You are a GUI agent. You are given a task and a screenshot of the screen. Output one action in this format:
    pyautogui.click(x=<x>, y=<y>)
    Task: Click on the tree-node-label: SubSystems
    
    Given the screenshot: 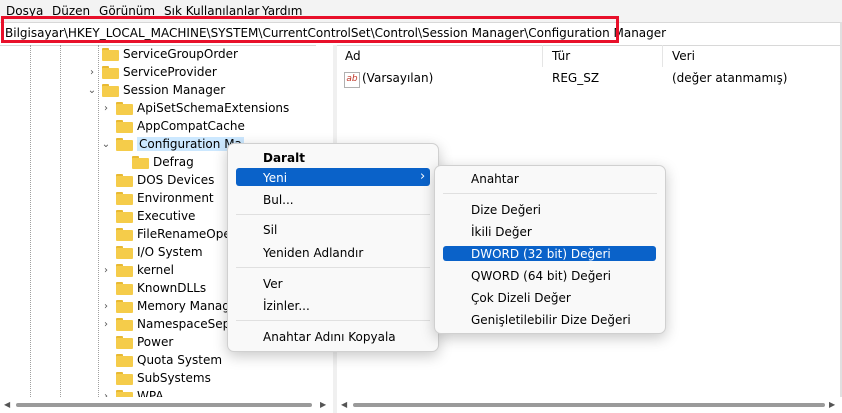 What is the action you would take?
    pyautogui.click(x=174, y=378)
    